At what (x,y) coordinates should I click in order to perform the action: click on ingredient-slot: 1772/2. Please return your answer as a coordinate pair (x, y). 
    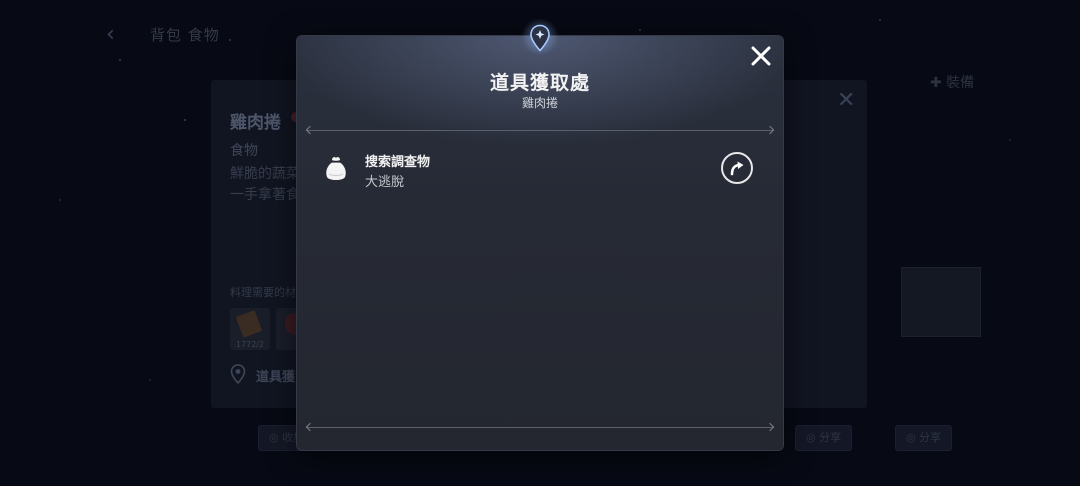
    Looking at the image, I should click on (250, 329).